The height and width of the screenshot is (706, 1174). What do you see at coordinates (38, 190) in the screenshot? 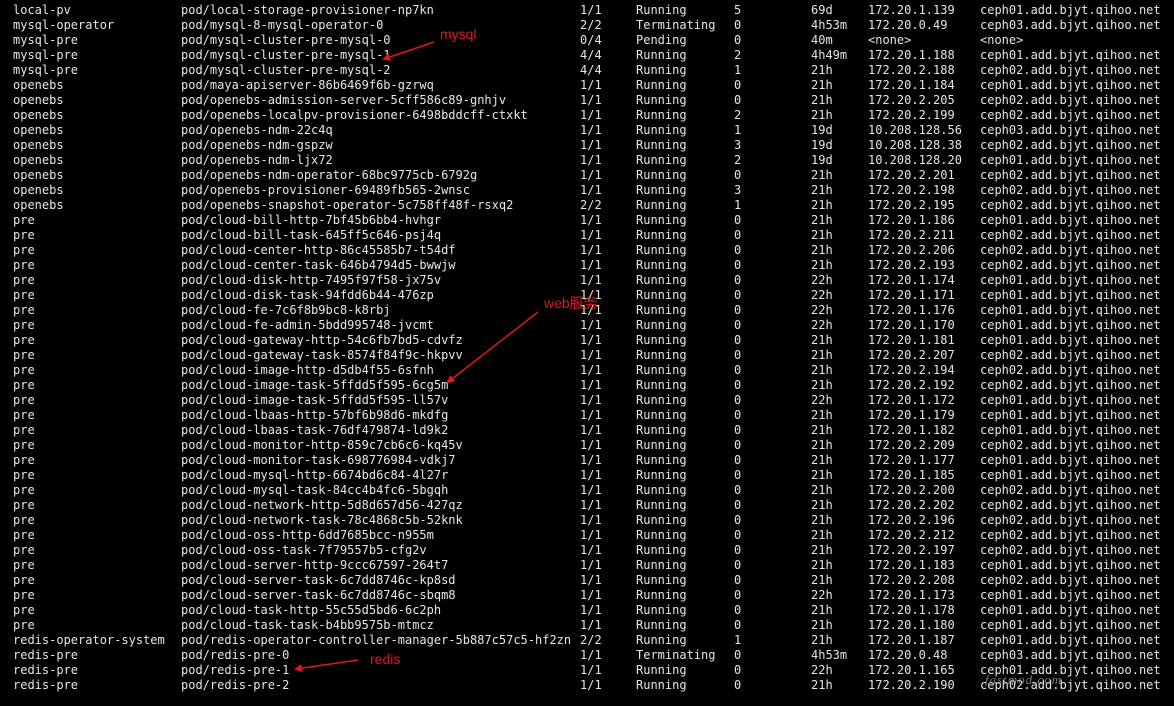
I see `namespace-cell: openebs` at bounding box center [38, 190].